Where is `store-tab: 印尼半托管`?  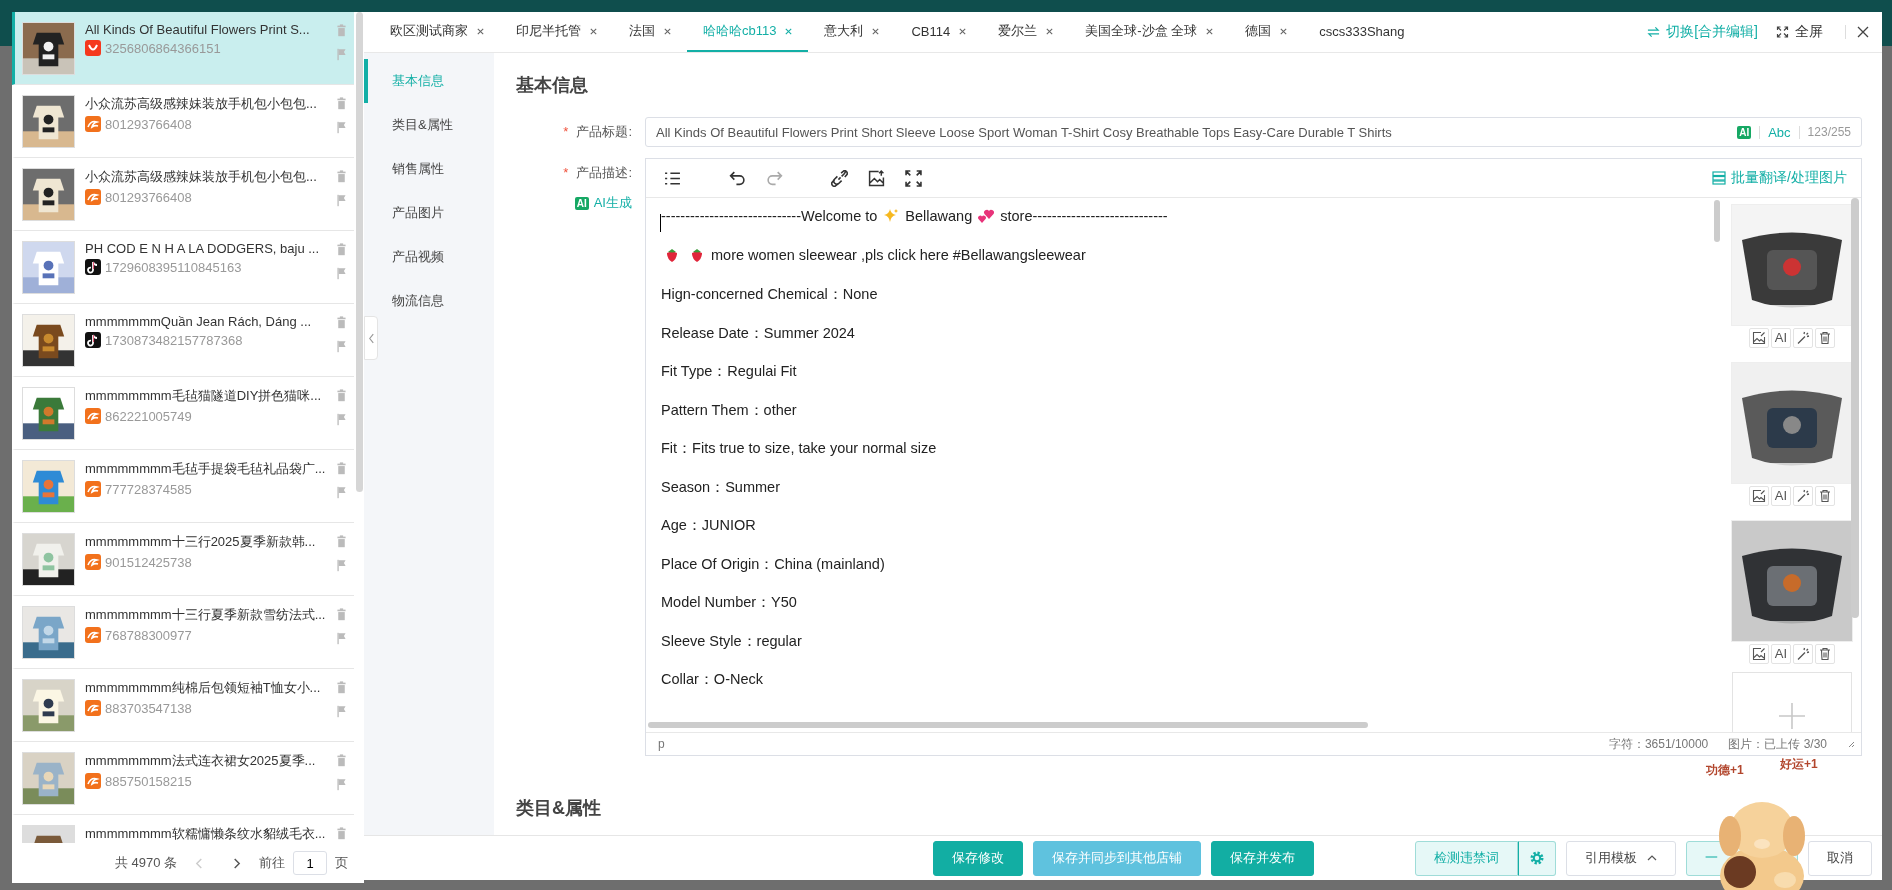
store-tab: 印尼半托管 is located at coordinates (556, 32).